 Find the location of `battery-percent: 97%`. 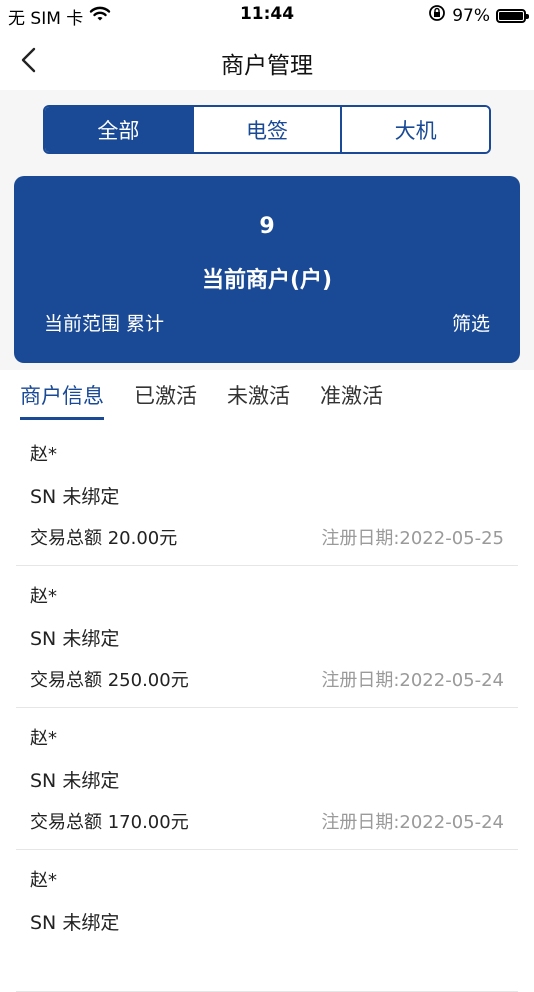

battery-percent: 97% is located at coordinates (471, 15).